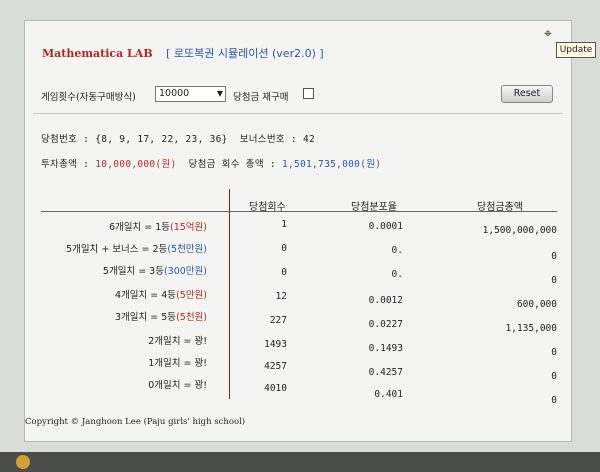  Describe the element at coordinates (278, 320) in the screenshot. I see `row-count: 227` at that location.